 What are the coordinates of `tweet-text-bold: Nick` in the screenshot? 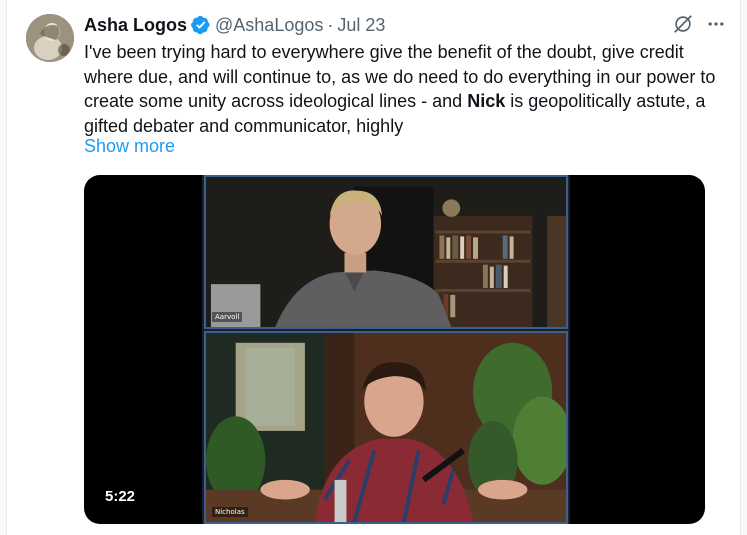 It's located at (486, 101).